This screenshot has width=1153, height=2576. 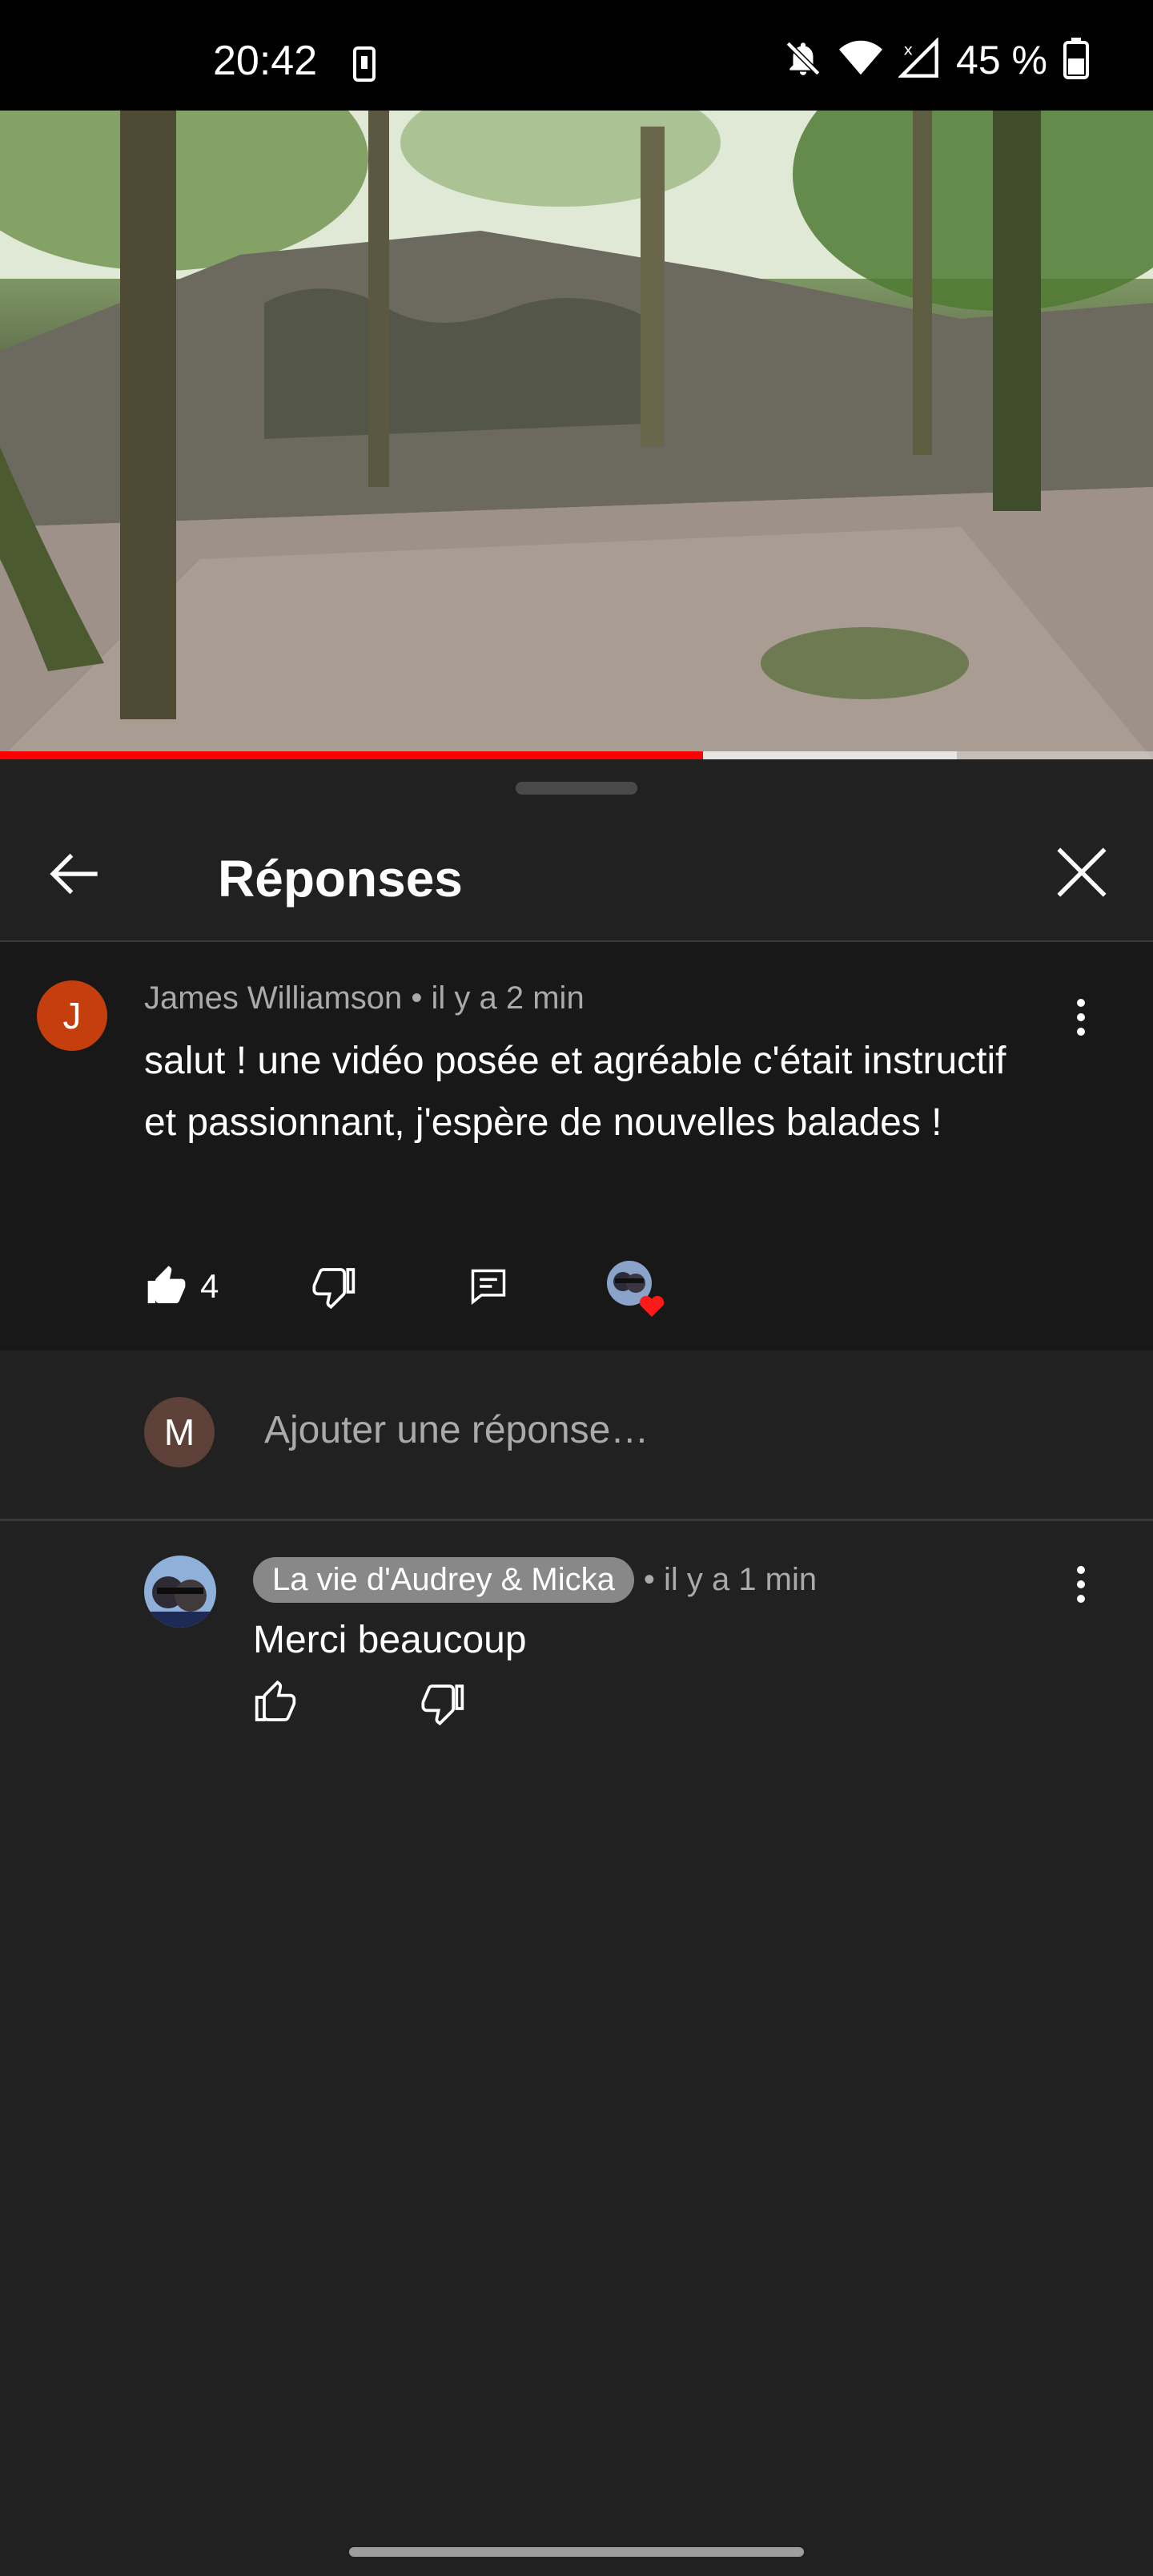 I want to click on wifi-icon, so click(x=861, y=61).